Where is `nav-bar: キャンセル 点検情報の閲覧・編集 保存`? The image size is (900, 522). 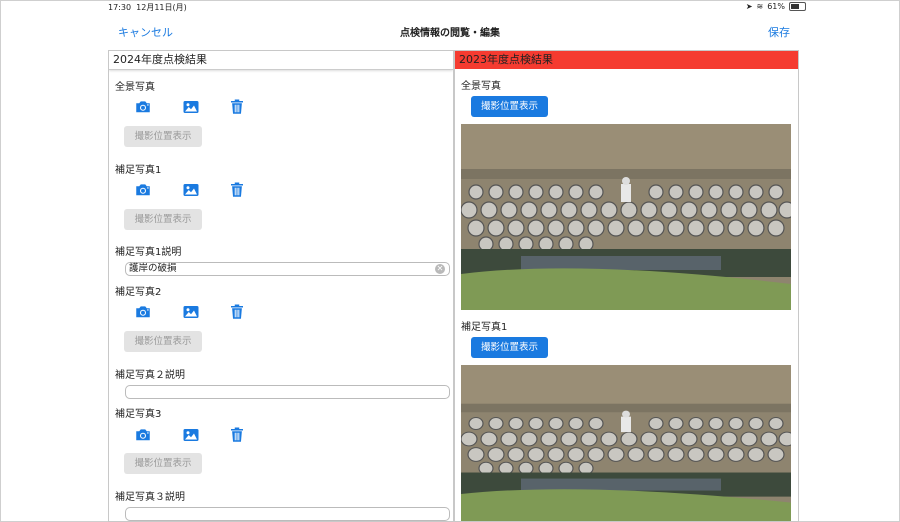 nav-bar: キャンセル 点検情報の閲覧・編集 保存 is located at coordinates (450, 31).